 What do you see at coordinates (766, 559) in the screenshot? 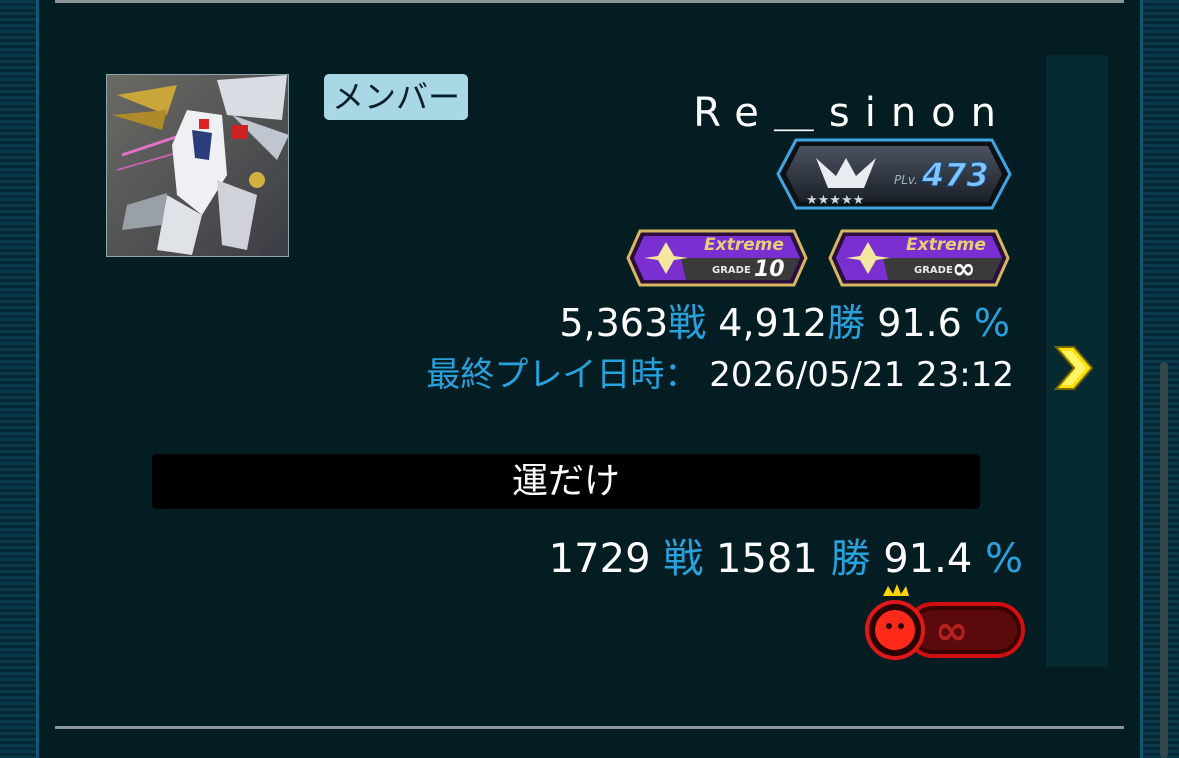
I see `team-wins: 1581` at bounding box center [766, 559].